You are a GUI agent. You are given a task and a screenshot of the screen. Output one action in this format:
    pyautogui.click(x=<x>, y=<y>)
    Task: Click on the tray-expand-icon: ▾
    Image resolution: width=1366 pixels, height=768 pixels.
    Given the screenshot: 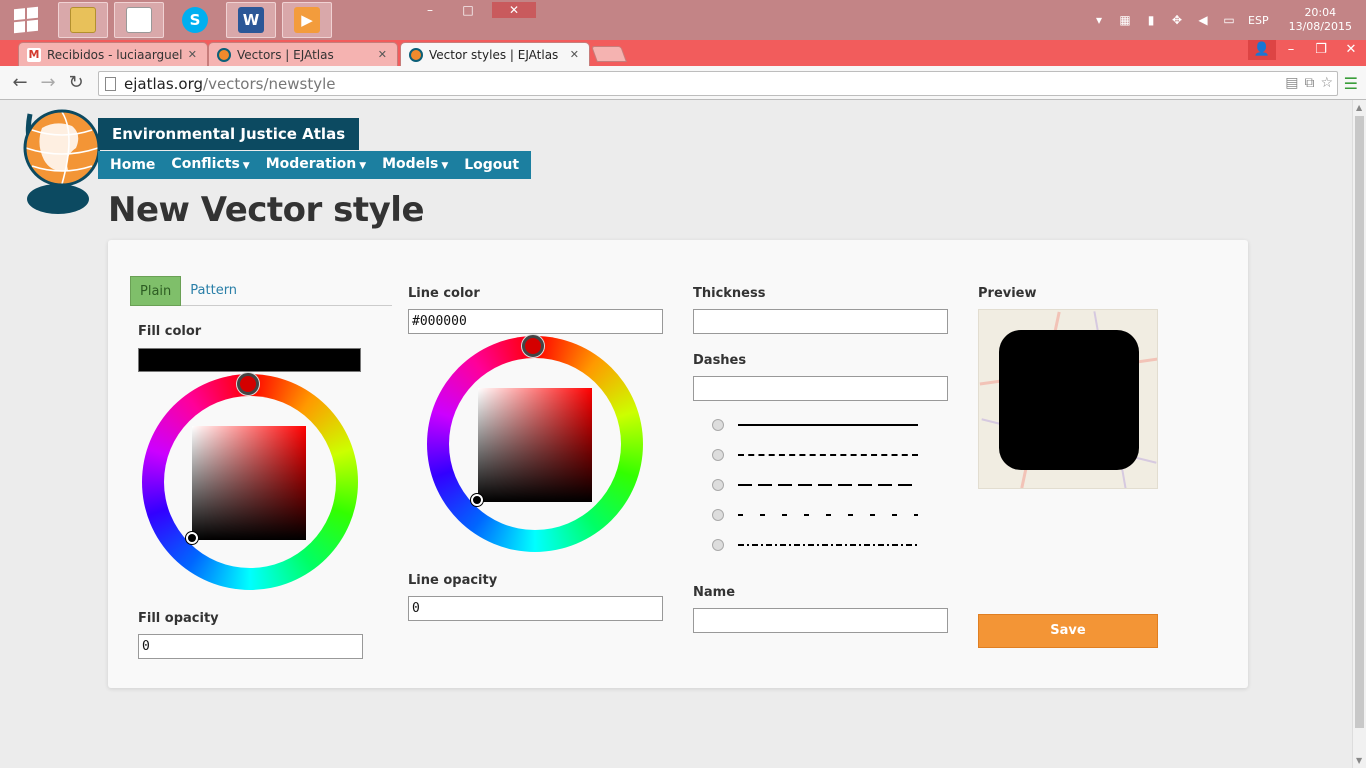 What is the action you would take?
    pyautogui.click(x=1099, y=20)
    